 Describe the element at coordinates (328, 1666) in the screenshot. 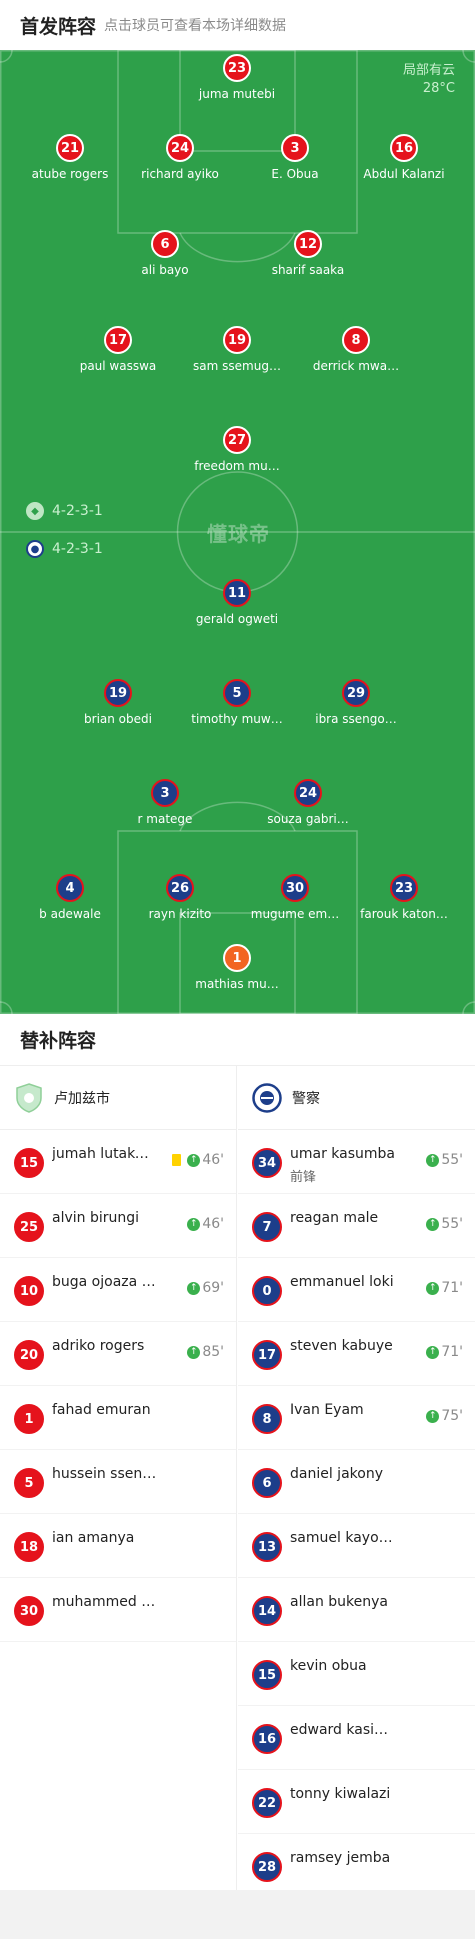

I see `sub-player-name: kevin obua` at that location.